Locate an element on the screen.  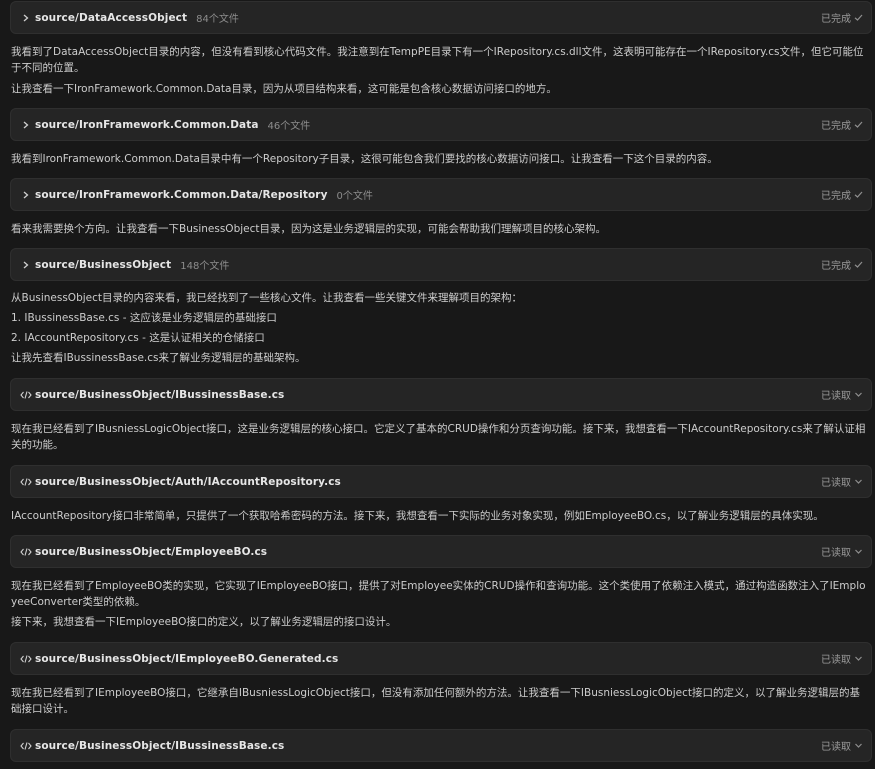
tool-card-file-count: 84个文件 is located at coordinates (217, 19).